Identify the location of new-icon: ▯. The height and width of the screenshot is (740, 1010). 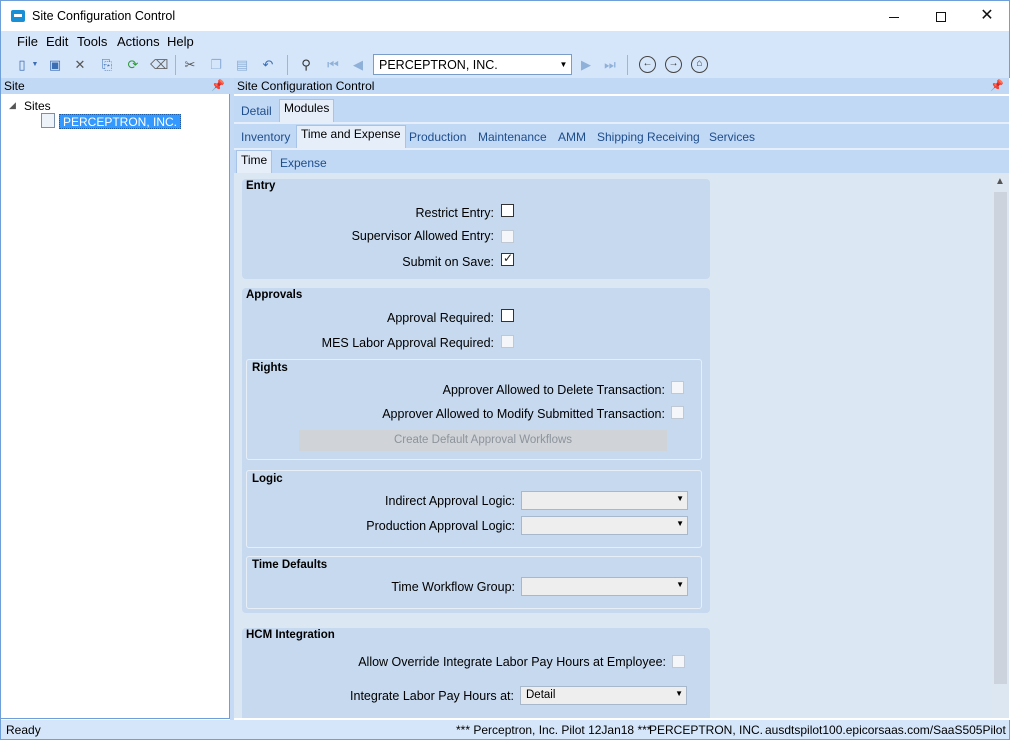
(22, 65).